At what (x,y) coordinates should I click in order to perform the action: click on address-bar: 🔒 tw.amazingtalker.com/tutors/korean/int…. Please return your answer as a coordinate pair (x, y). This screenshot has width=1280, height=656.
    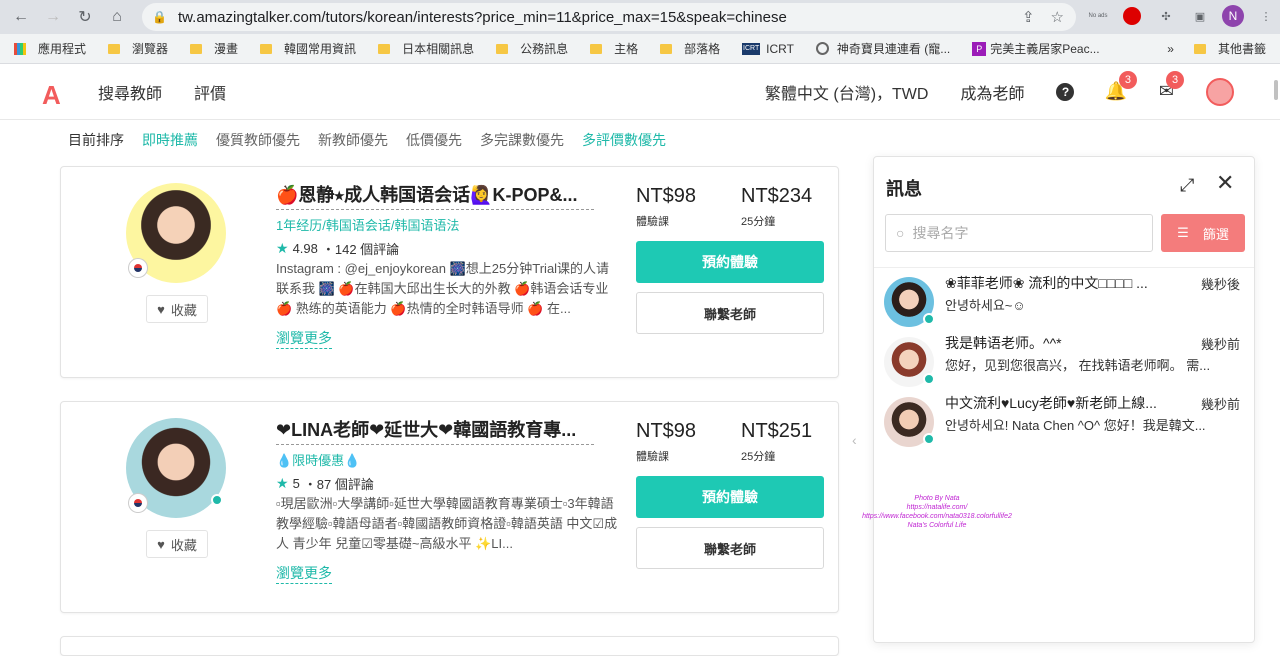
    Looking at the image, I should click on (609, 17).